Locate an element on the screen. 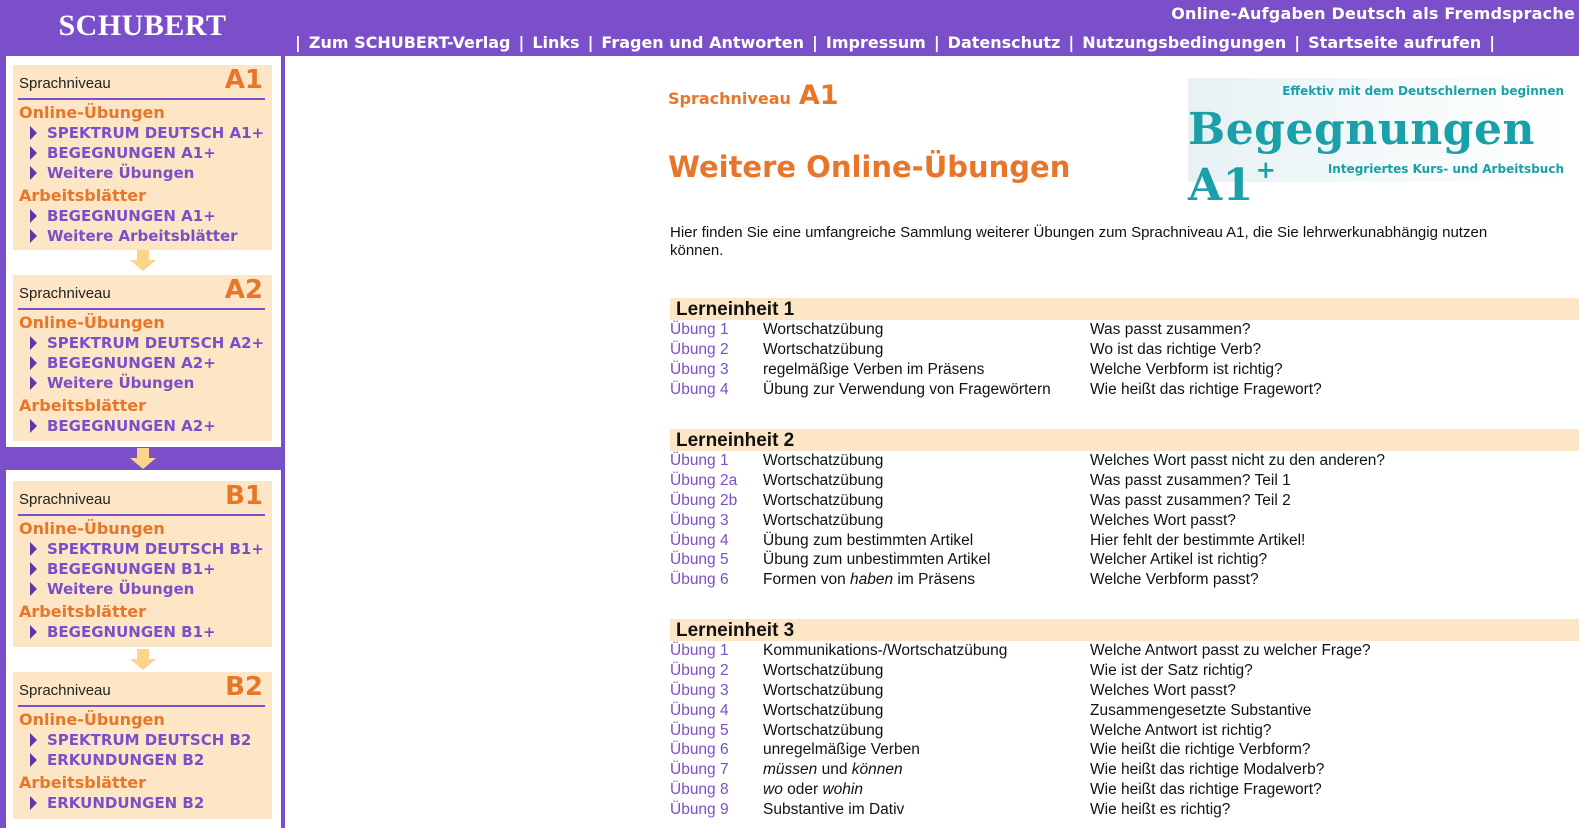  exercise-topic: Übung zum bestimmten Artikel is located at coordinates (868, 540).